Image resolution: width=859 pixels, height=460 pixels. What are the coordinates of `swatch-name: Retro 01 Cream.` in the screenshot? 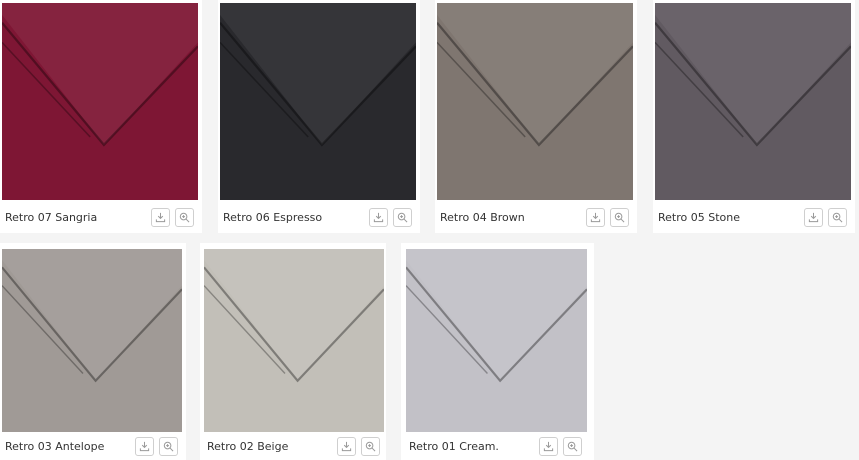 It's located at (454, 446).